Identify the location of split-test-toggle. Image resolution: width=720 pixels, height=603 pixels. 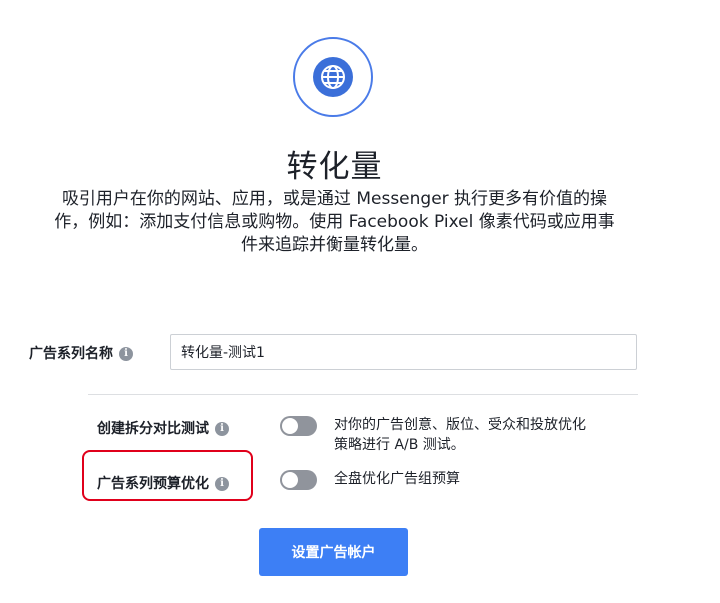
(298, 426).